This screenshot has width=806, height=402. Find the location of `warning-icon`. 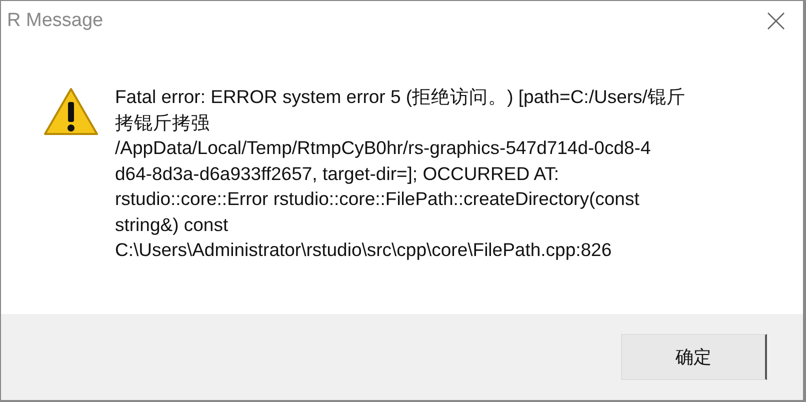

warning-icon is located at coordinates (71, 112).